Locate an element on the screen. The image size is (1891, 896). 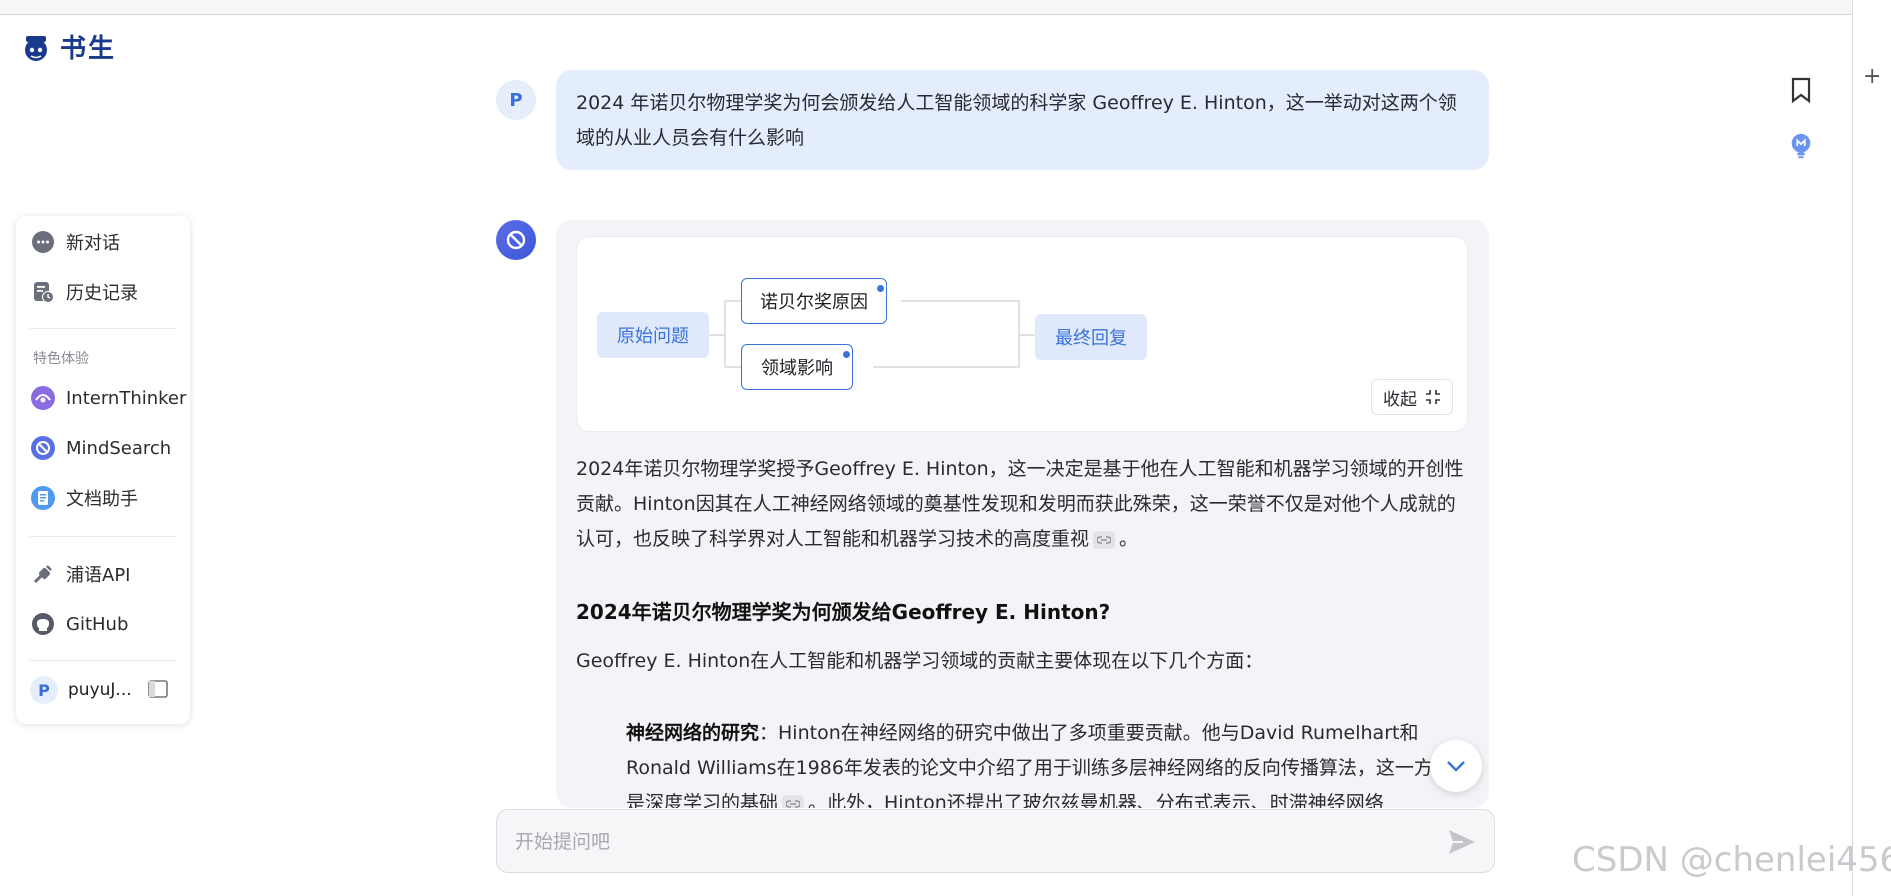
assistant-avatar is located at coordinates (516, 240).